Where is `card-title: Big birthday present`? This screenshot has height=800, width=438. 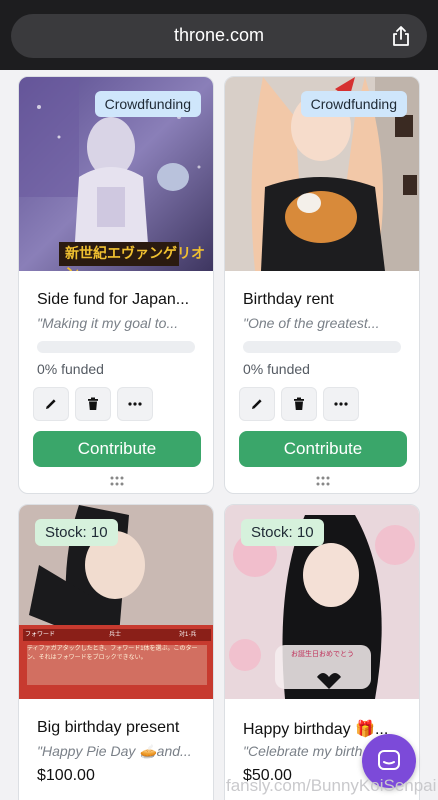 card-title: Big birthday present is located at coordinates (108, 727).